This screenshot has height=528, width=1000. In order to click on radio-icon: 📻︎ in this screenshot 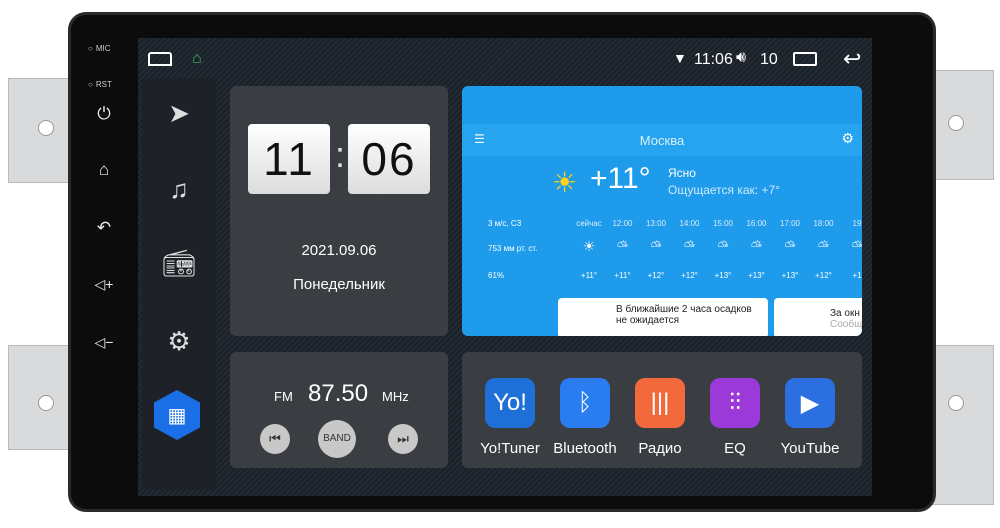, I will do `click(179, 263)`.